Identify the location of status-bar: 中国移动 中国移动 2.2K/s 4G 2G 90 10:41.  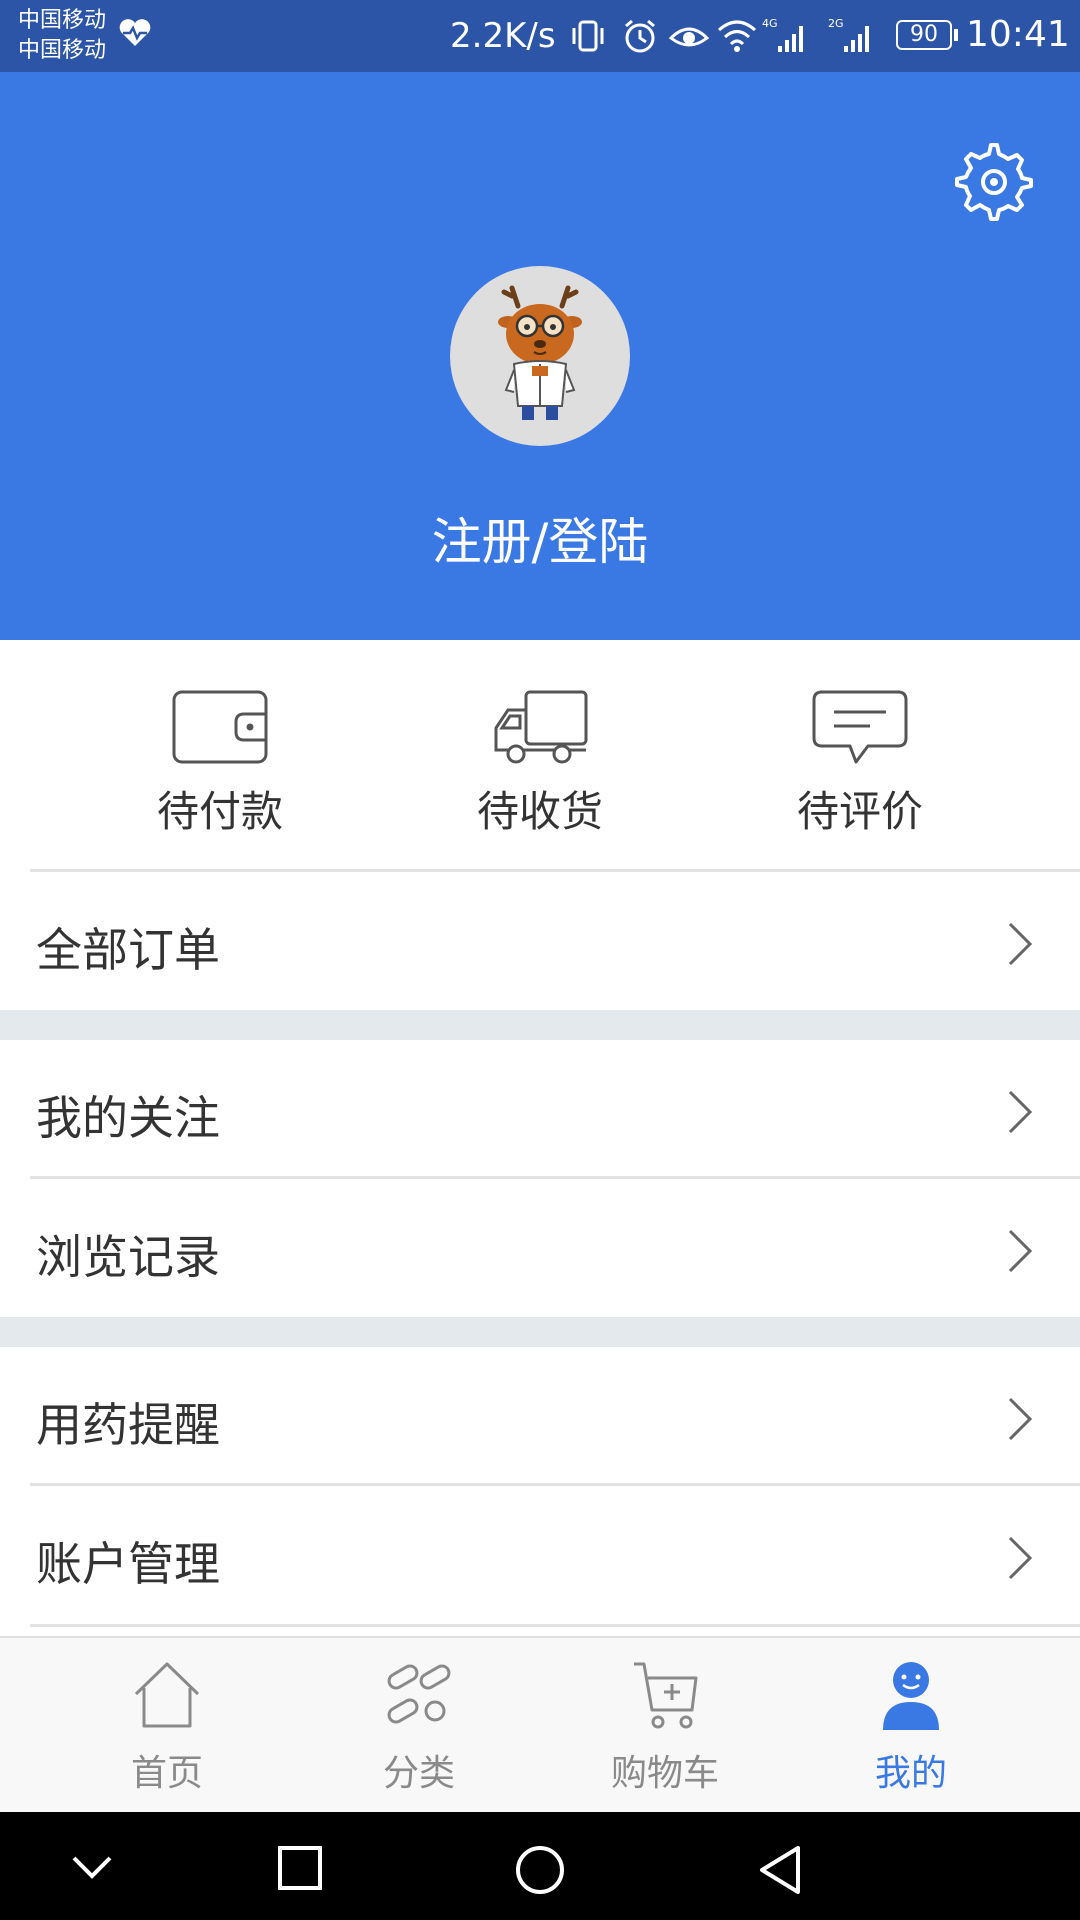
(540, 36).